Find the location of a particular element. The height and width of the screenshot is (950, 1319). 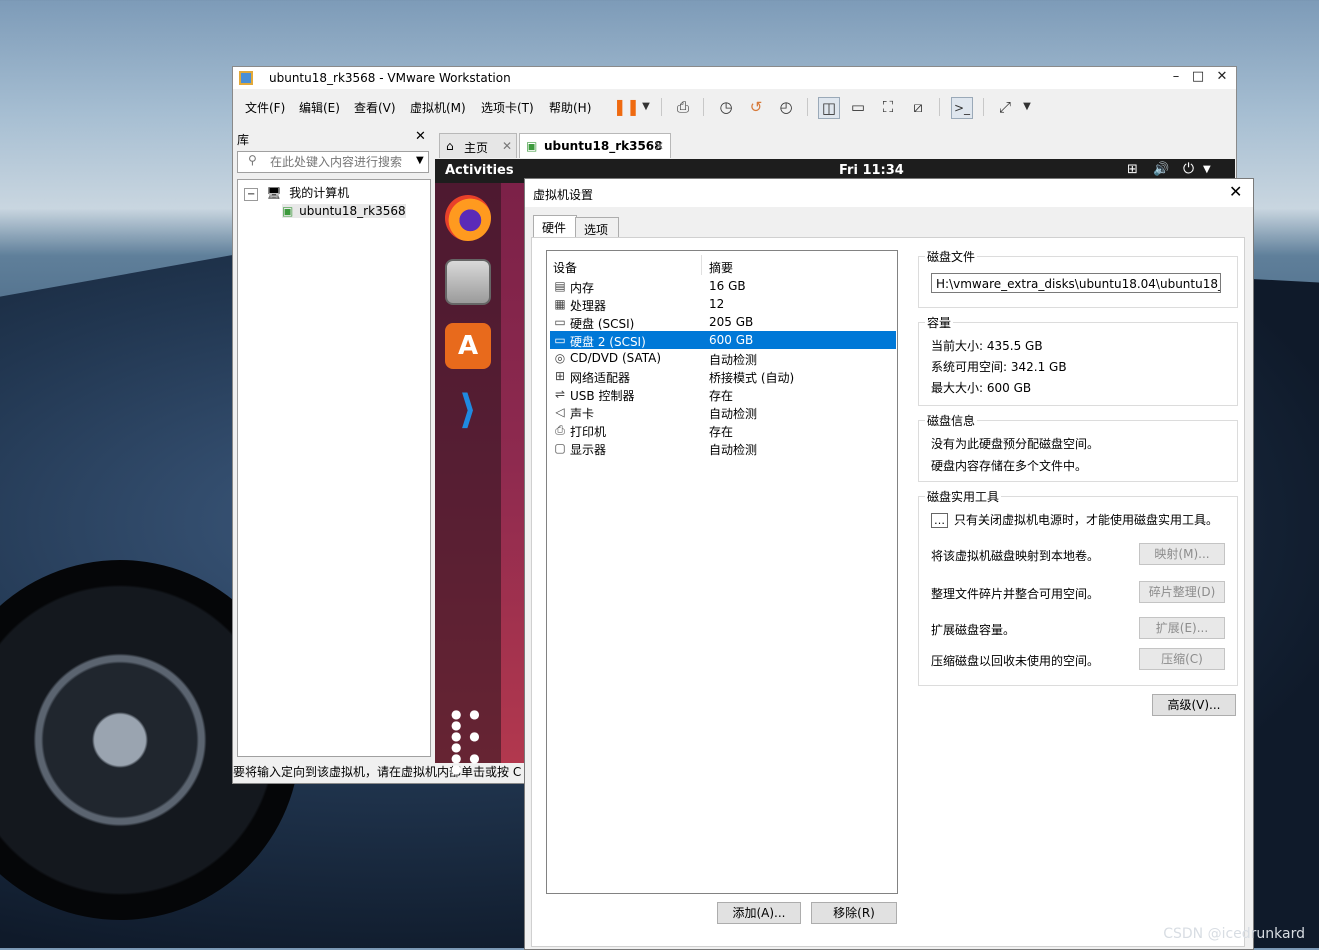

device-row: ▭ 硬盘 (SCSI) 205 GB is located at coordinates (723, 322).